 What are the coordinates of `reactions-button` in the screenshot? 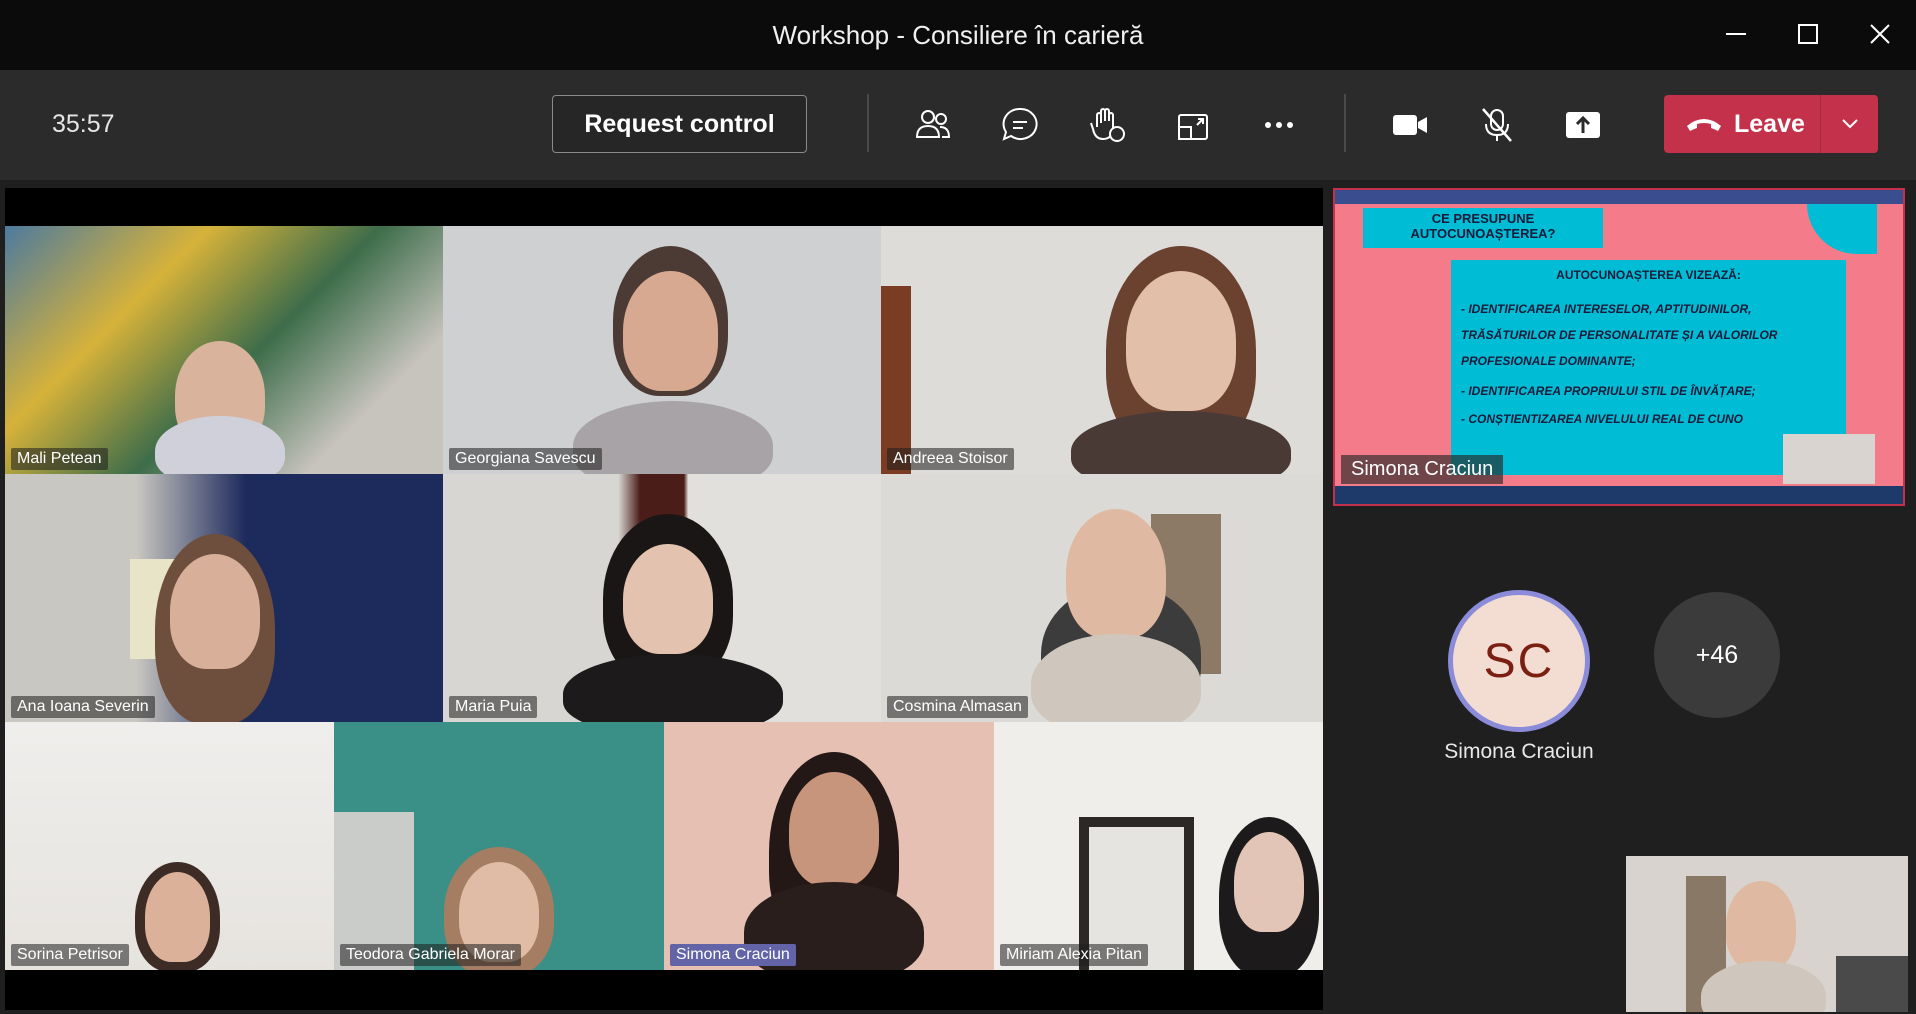 It's located at (1107, 125).